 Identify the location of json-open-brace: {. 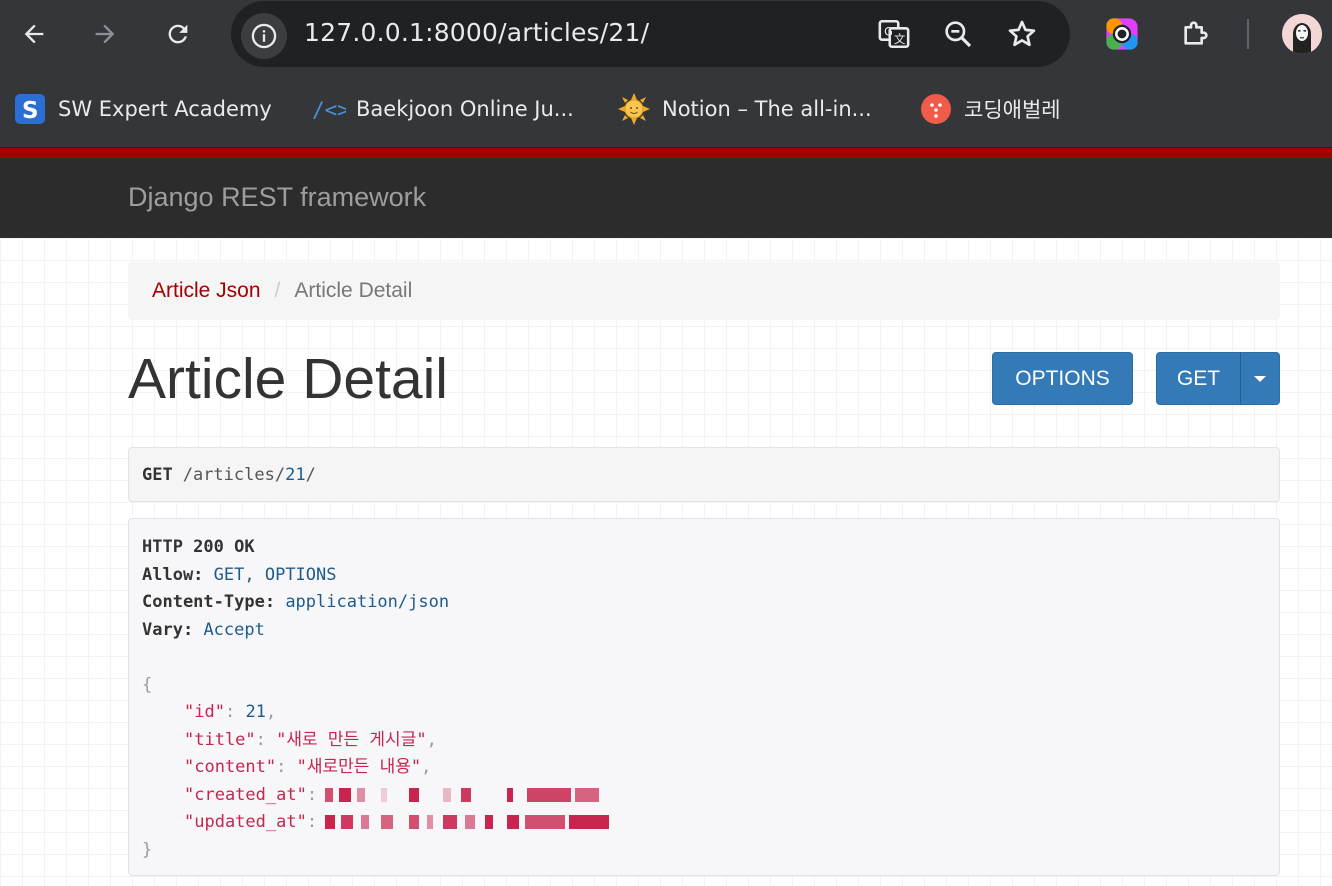
(147, 684).